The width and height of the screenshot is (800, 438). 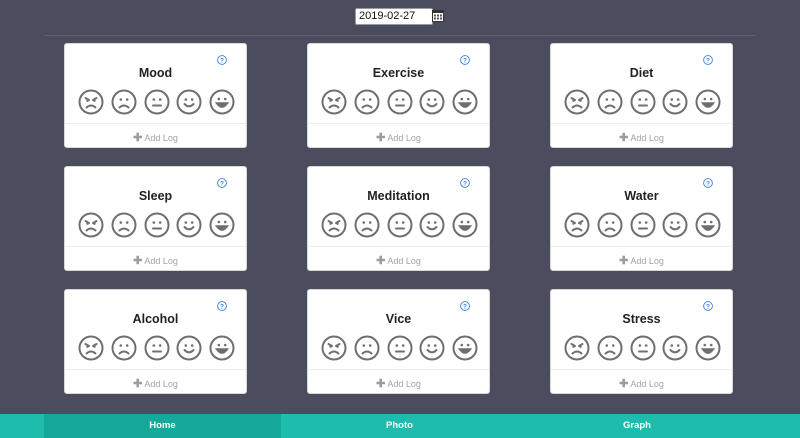 I want to click on tab-graph: Graph, so click(x=637, y=426).